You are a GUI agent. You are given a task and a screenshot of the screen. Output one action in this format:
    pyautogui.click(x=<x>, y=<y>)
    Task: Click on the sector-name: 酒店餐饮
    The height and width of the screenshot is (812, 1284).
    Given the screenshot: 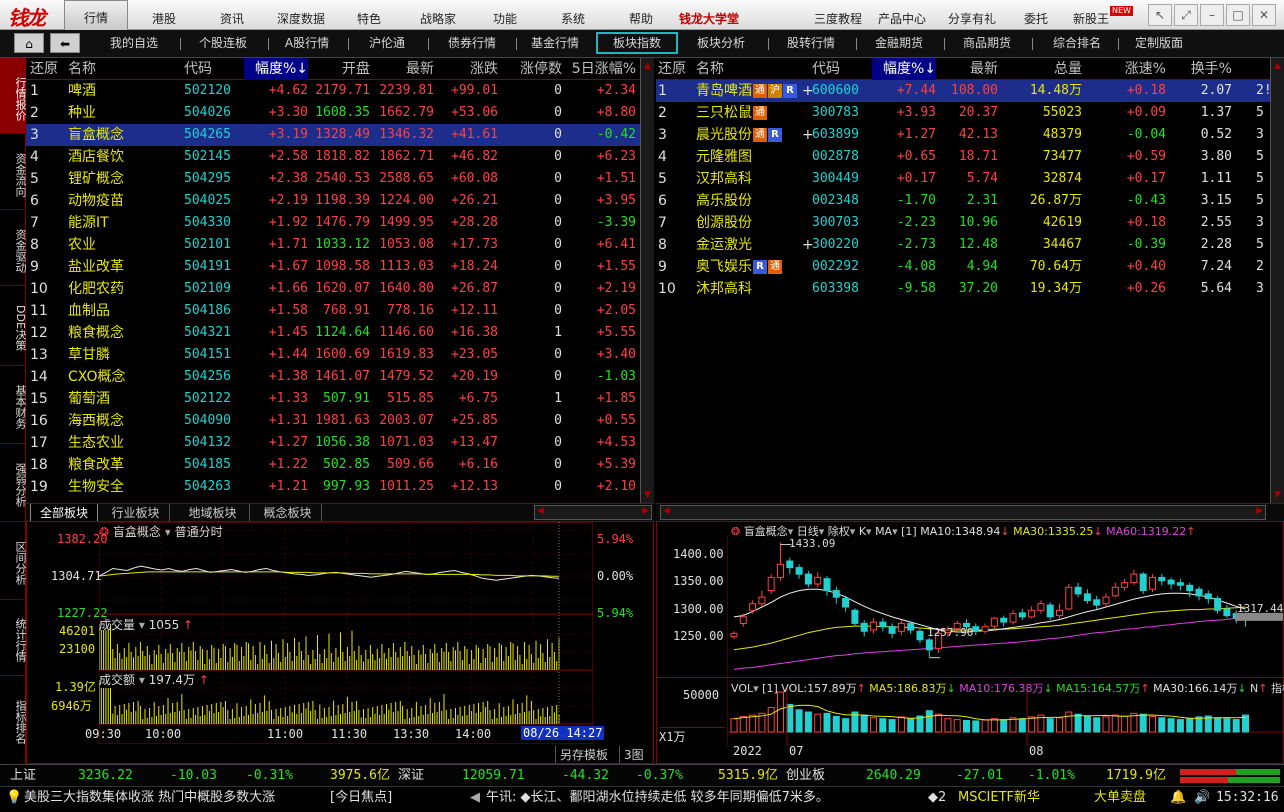 What is the action you would take?
    pyautogui.click(x=123, y=157)
    